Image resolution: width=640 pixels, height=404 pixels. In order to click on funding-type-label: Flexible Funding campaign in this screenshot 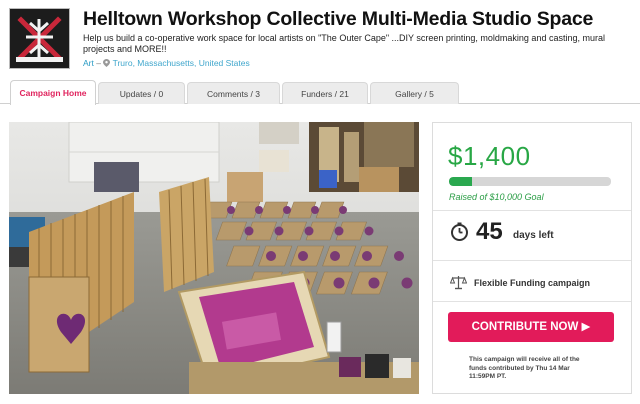, I will do `click(532, 283)`.